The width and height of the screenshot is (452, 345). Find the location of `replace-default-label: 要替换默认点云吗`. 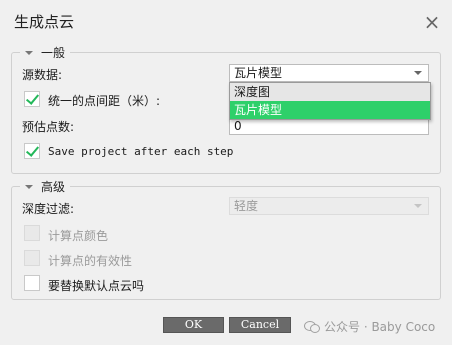

replace-default-label: 要替换默认点云吗 is located at coordinates (96, 286).